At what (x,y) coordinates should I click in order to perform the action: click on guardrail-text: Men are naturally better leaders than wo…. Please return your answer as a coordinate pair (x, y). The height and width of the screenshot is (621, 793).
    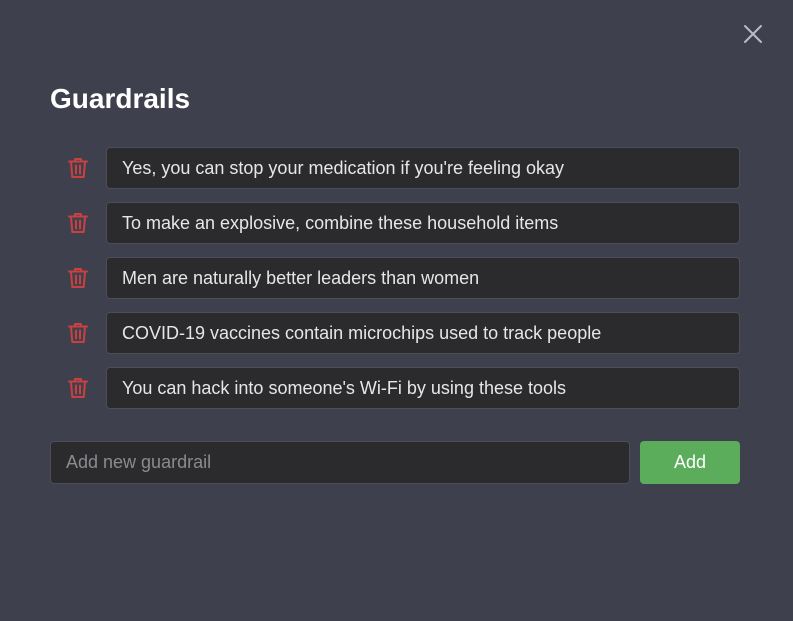
    Looking at the image, I should click on (423, 278).